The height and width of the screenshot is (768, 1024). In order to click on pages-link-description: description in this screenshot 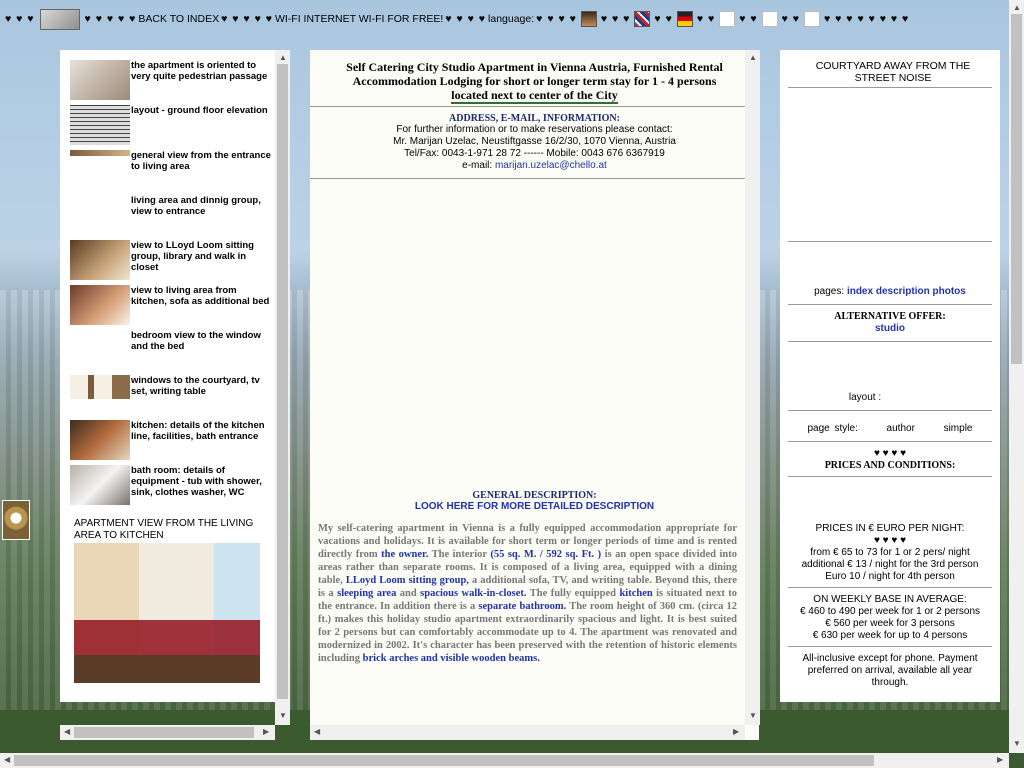, I will do `click(903, 291)`.